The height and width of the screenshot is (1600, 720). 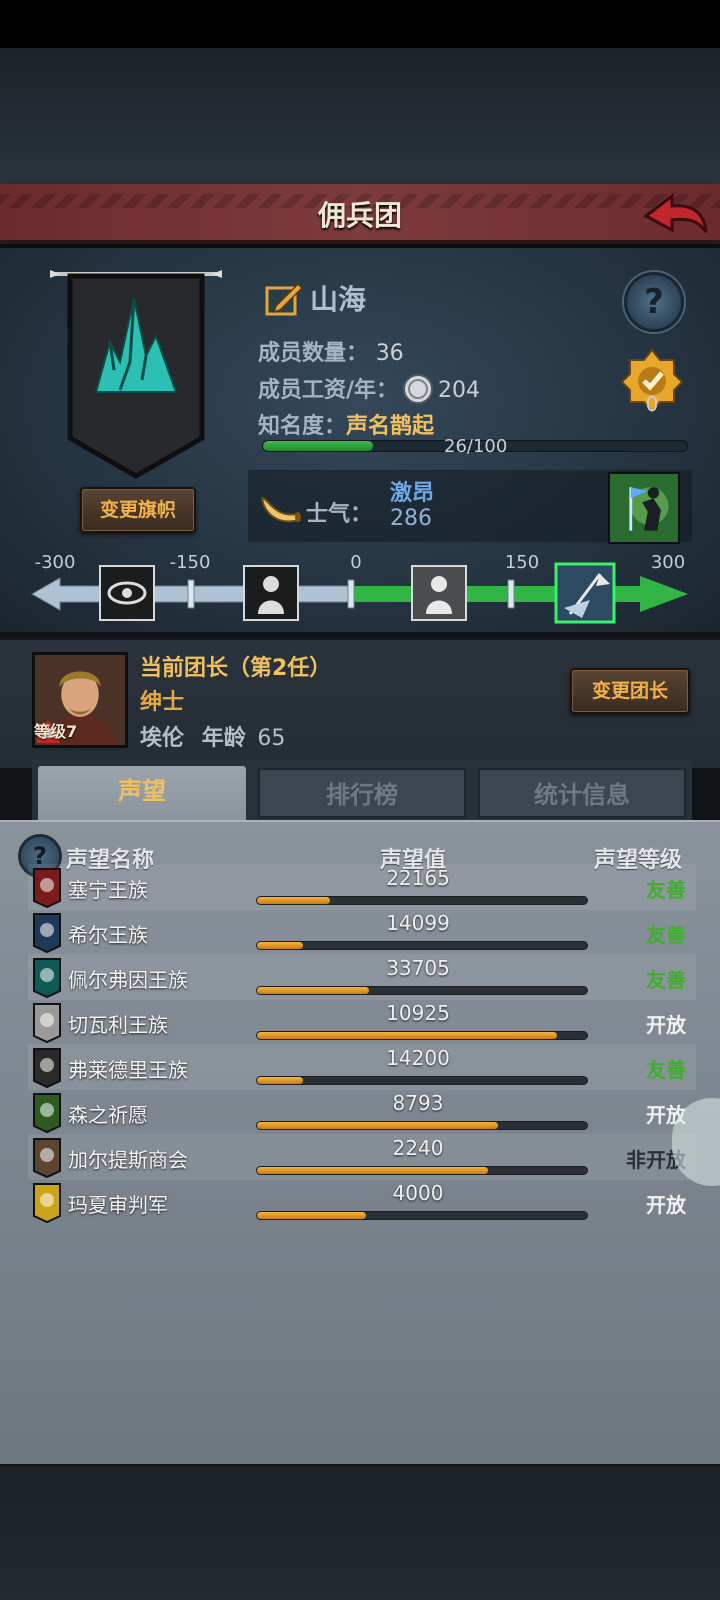 I want to click on chest-icon, so click(x=47, y=1158).